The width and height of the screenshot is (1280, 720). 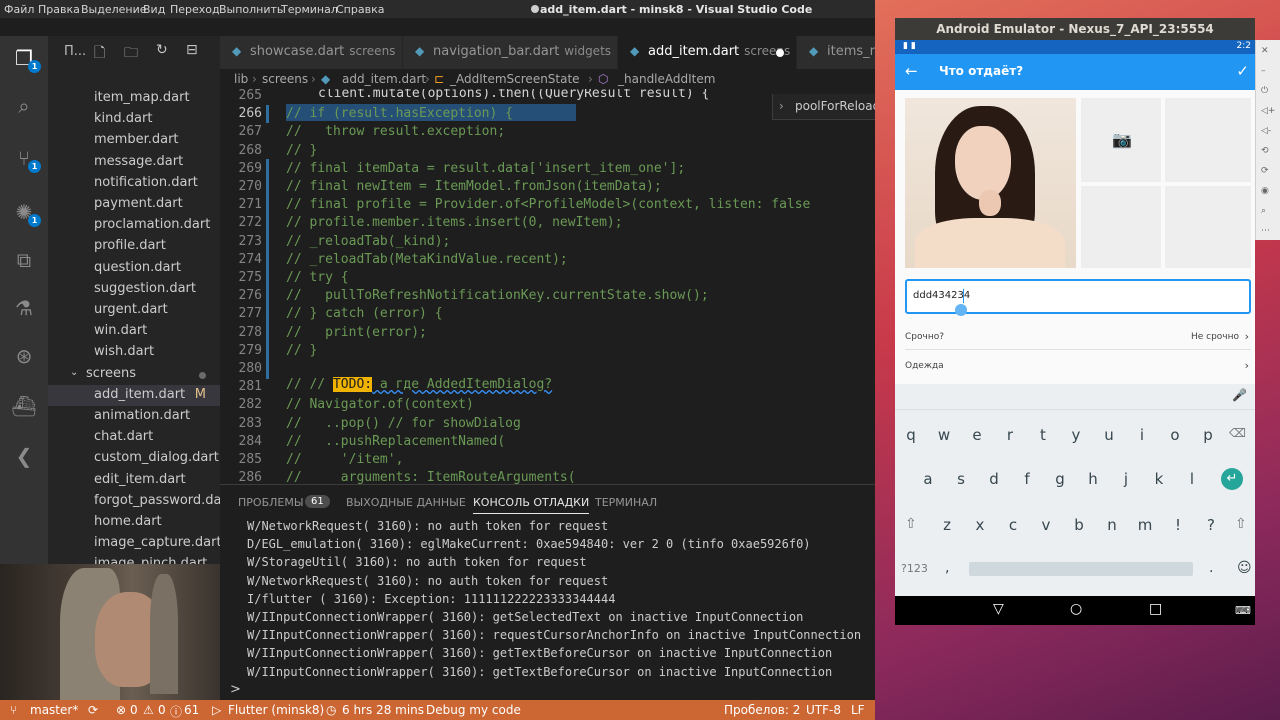 I want to click on file-item: suggestion.dart, so click(x=134, y=289).